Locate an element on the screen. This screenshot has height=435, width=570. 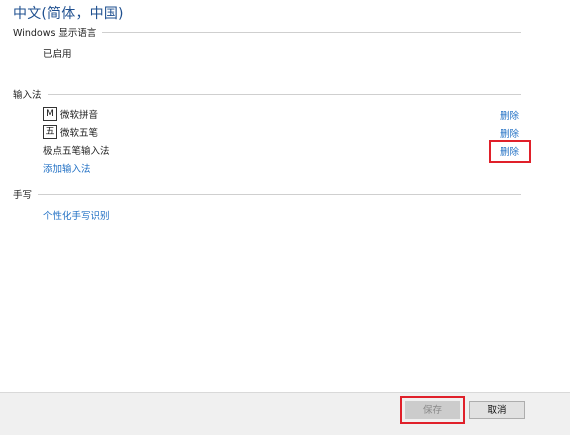
input-methods-section-header: 输入法 is located at coordinates (267, 94).